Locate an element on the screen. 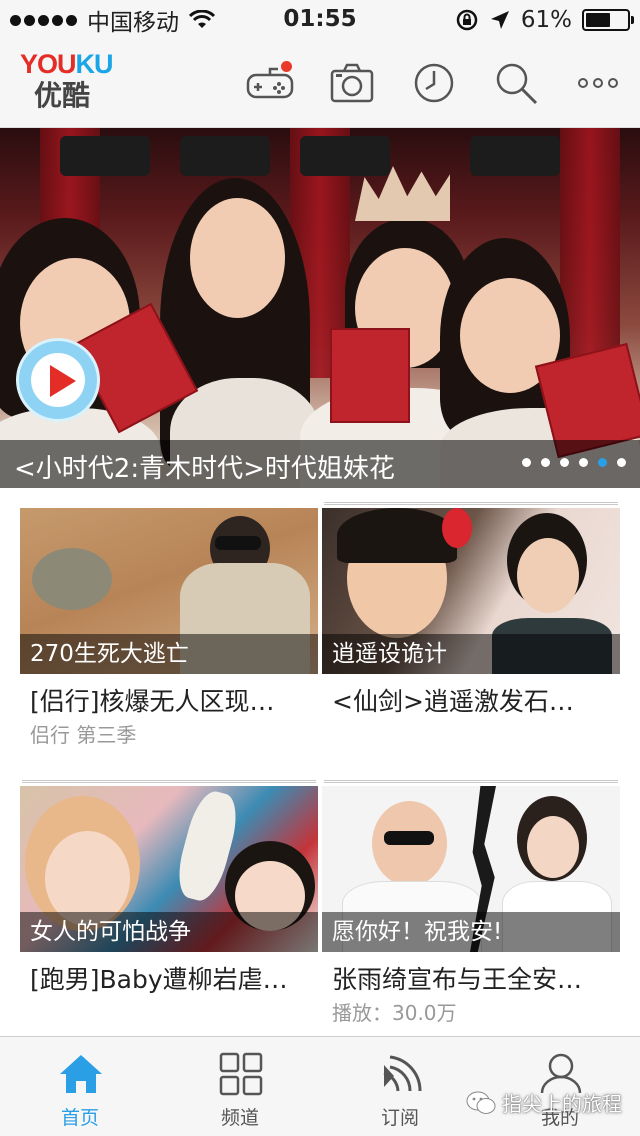 The image size is (640, 1136). header-actions is located at coordinates (434, 83).